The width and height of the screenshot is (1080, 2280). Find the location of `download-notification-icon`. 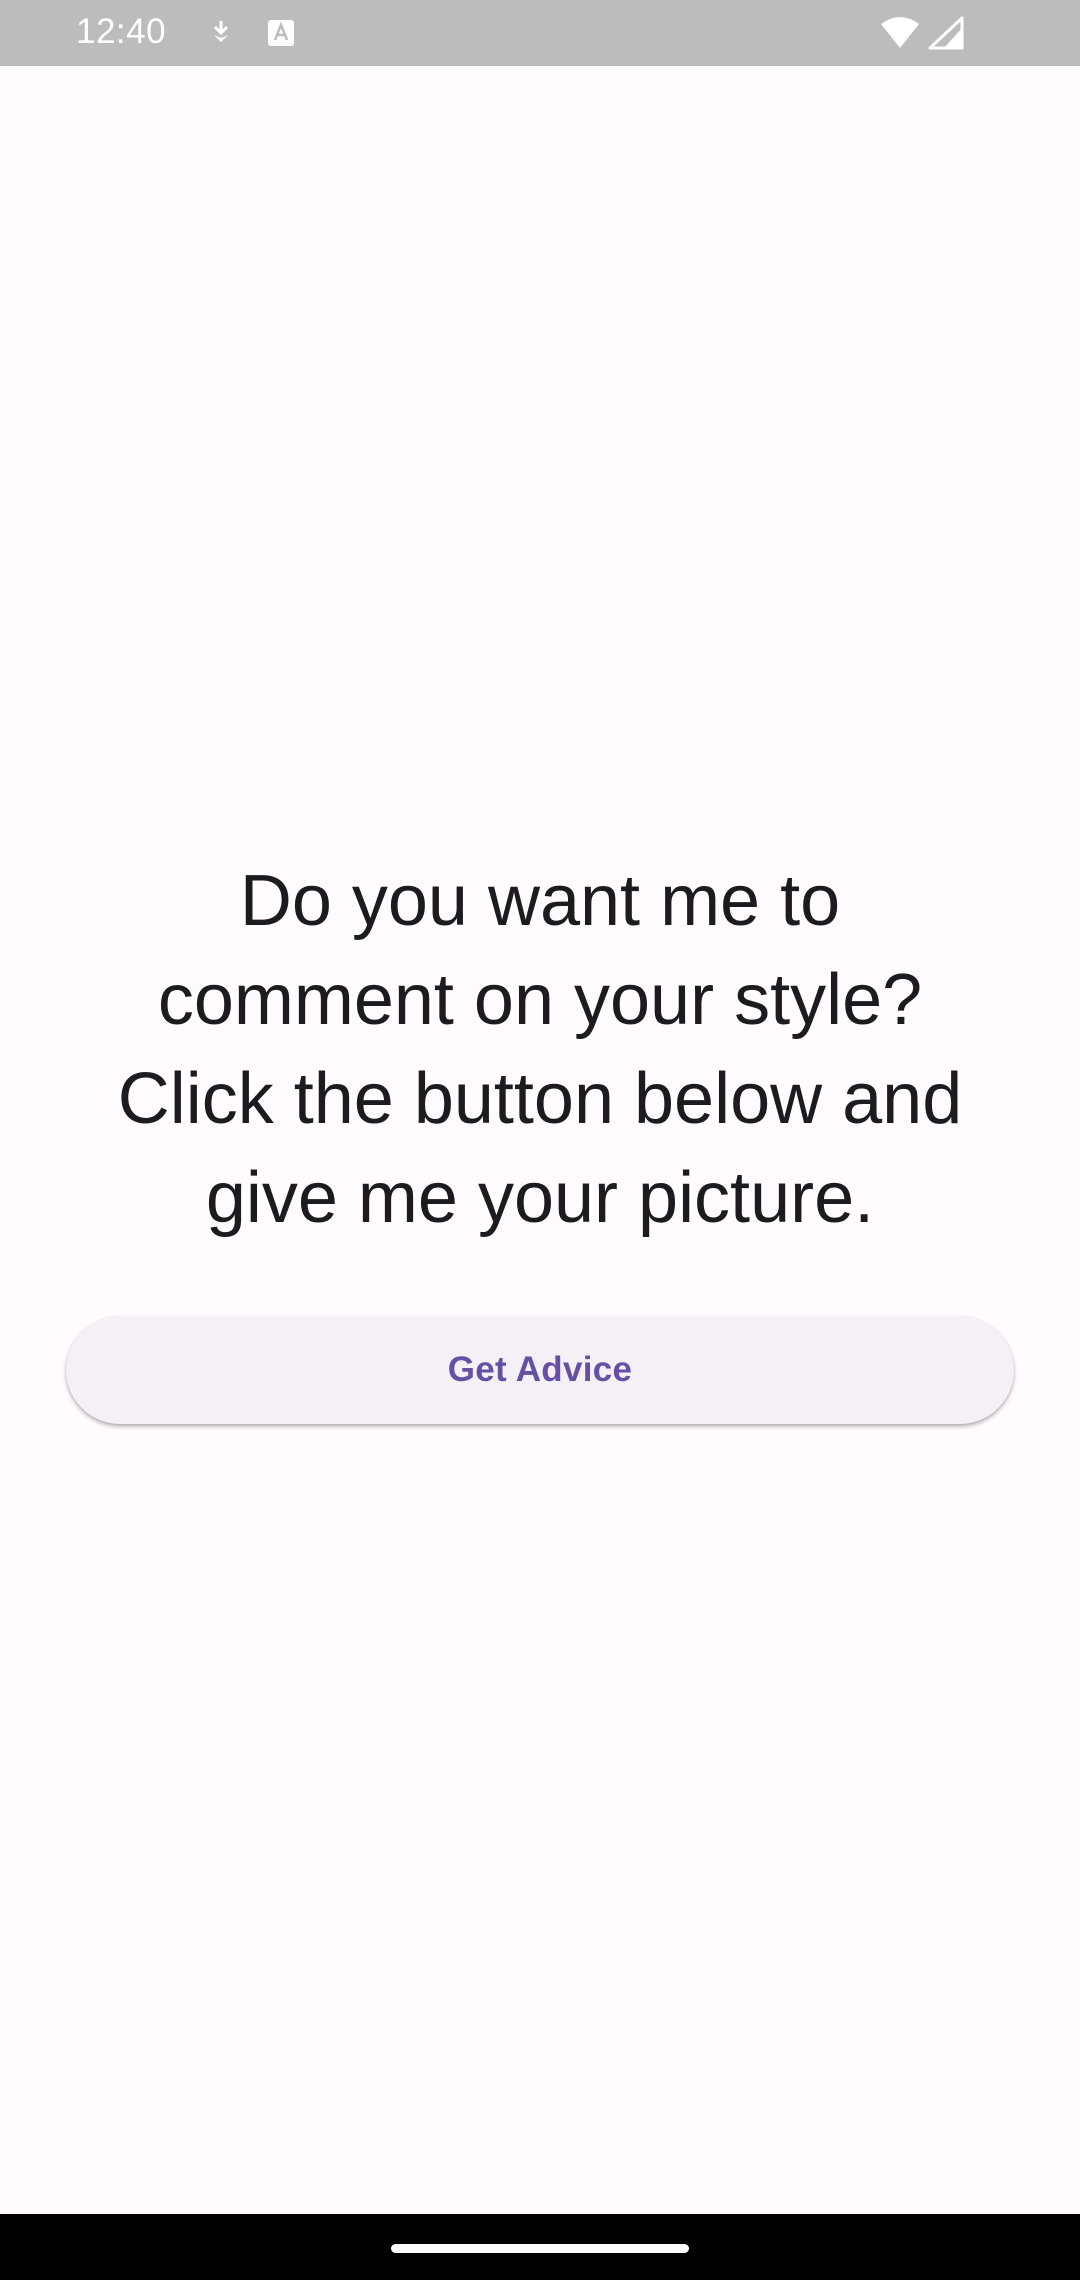

download-notification-icon is located at coordinates (221, 33).